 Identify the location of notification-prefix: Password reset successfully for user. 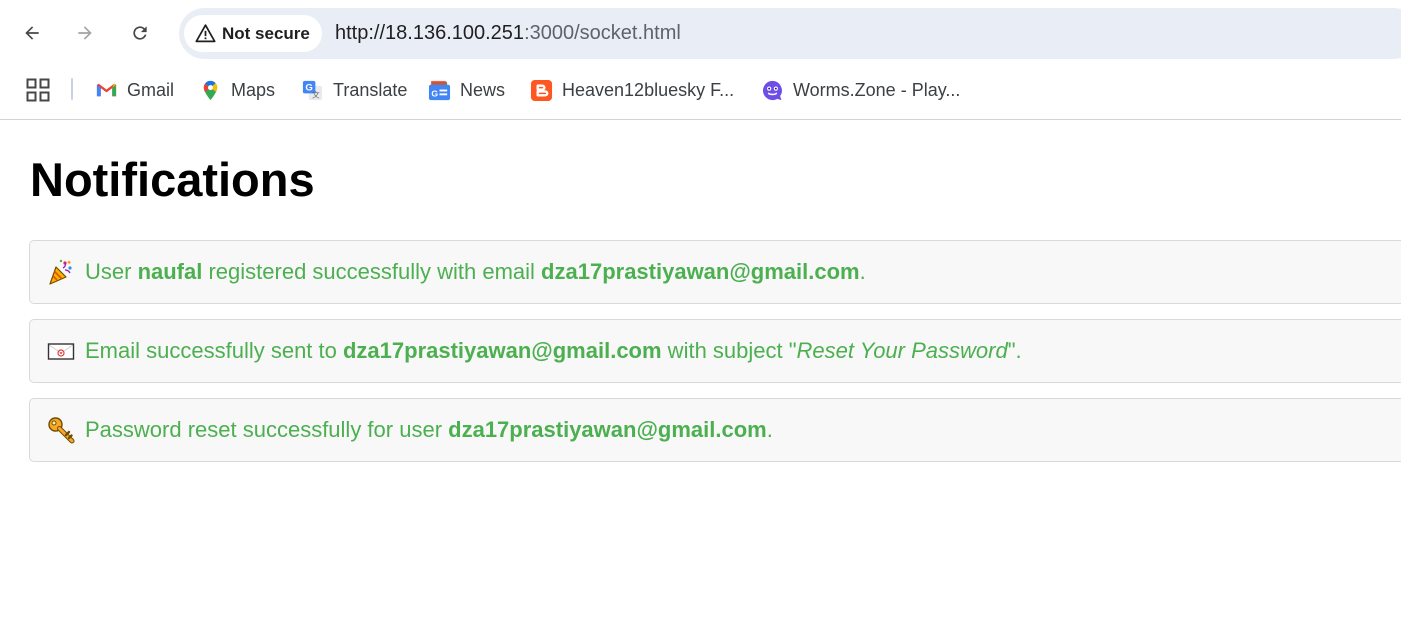
(267, 429).